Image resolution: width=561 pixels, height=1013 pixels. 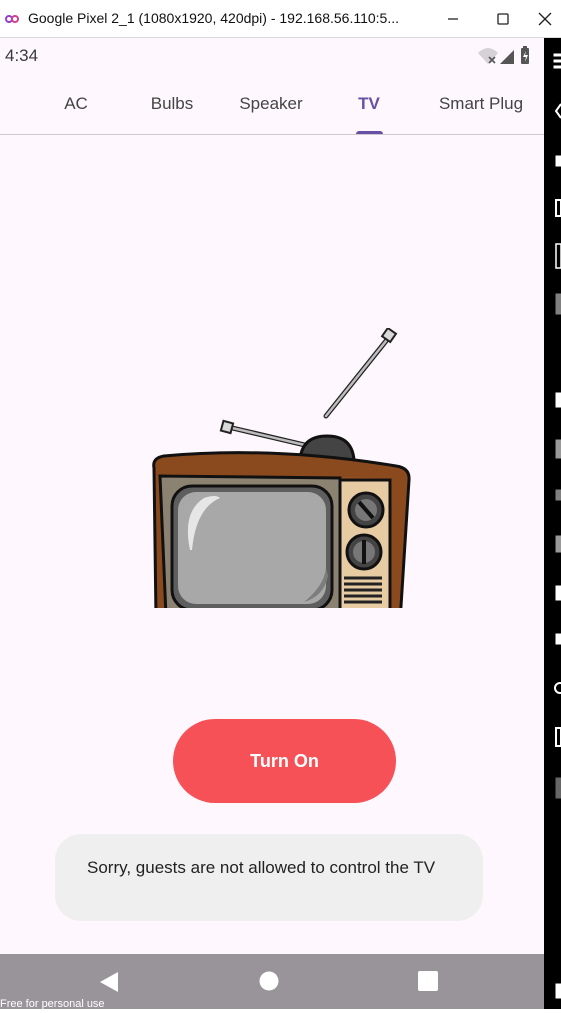 I want to click on rotate-icon, so click(x=558, y=256).